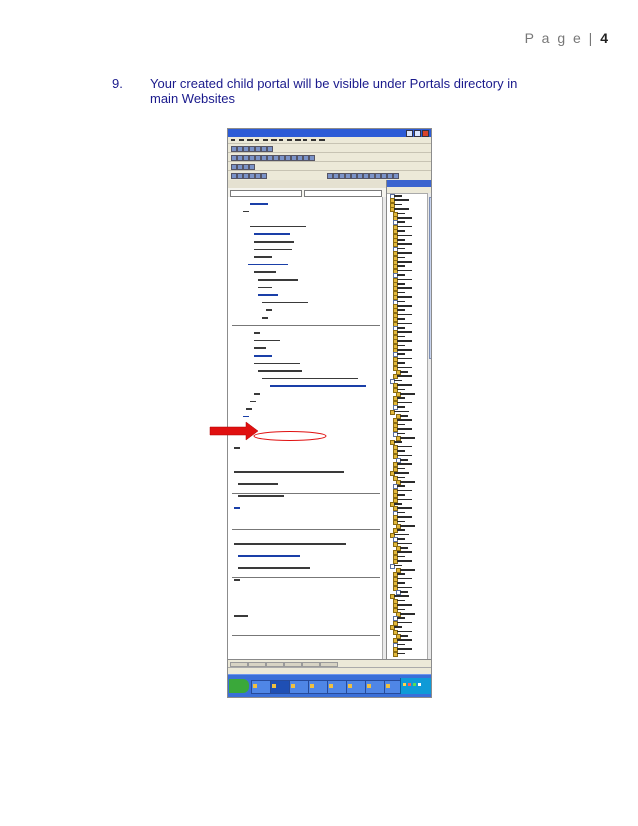 The height and width of the screenshot is (826, 638). What do you see at coordinates (234, 431) in the screenshot?
I see `red-arrow-icon` at bounding box center [234, 431].